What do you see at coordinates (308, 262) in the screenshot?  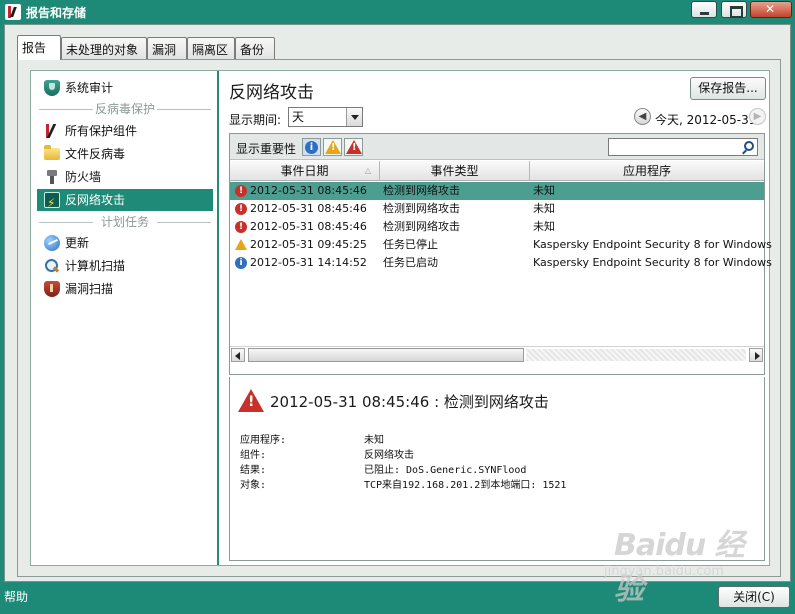 I see `row-date: 2012-05-31 14:14:52` at bounding box center [308, 262].